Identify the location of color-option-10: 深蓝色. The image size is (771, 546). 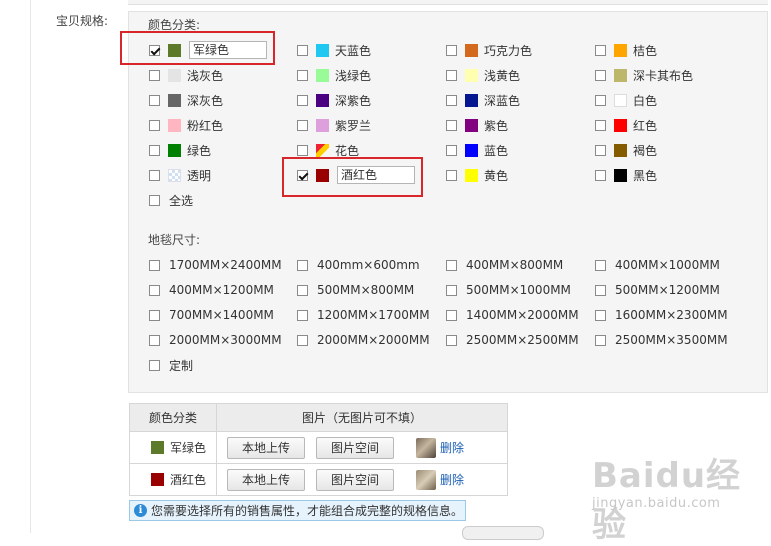
(483, 100).